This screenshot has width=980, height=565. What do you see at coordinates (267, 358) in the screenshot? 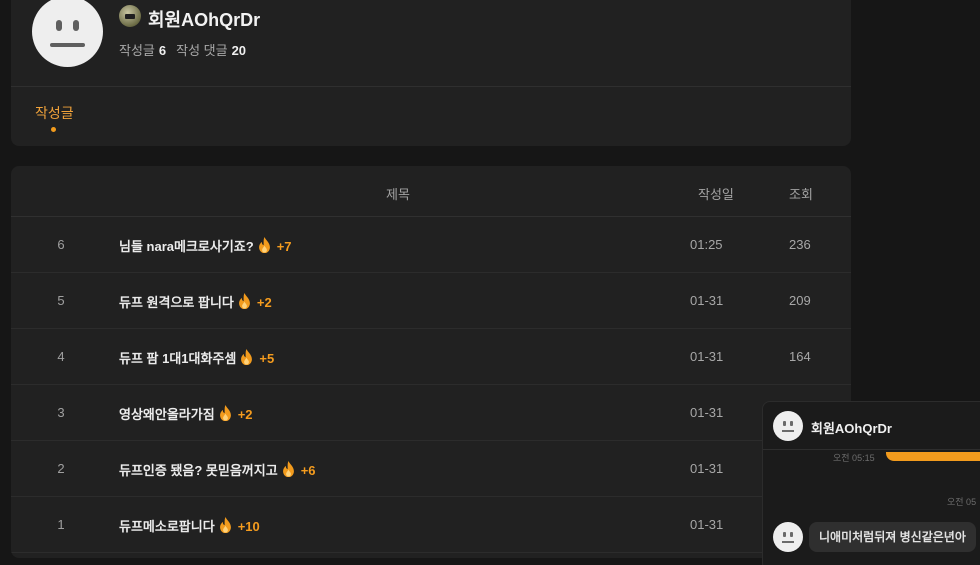
I see `comment-count: +5` at bounding box center [267, 358].